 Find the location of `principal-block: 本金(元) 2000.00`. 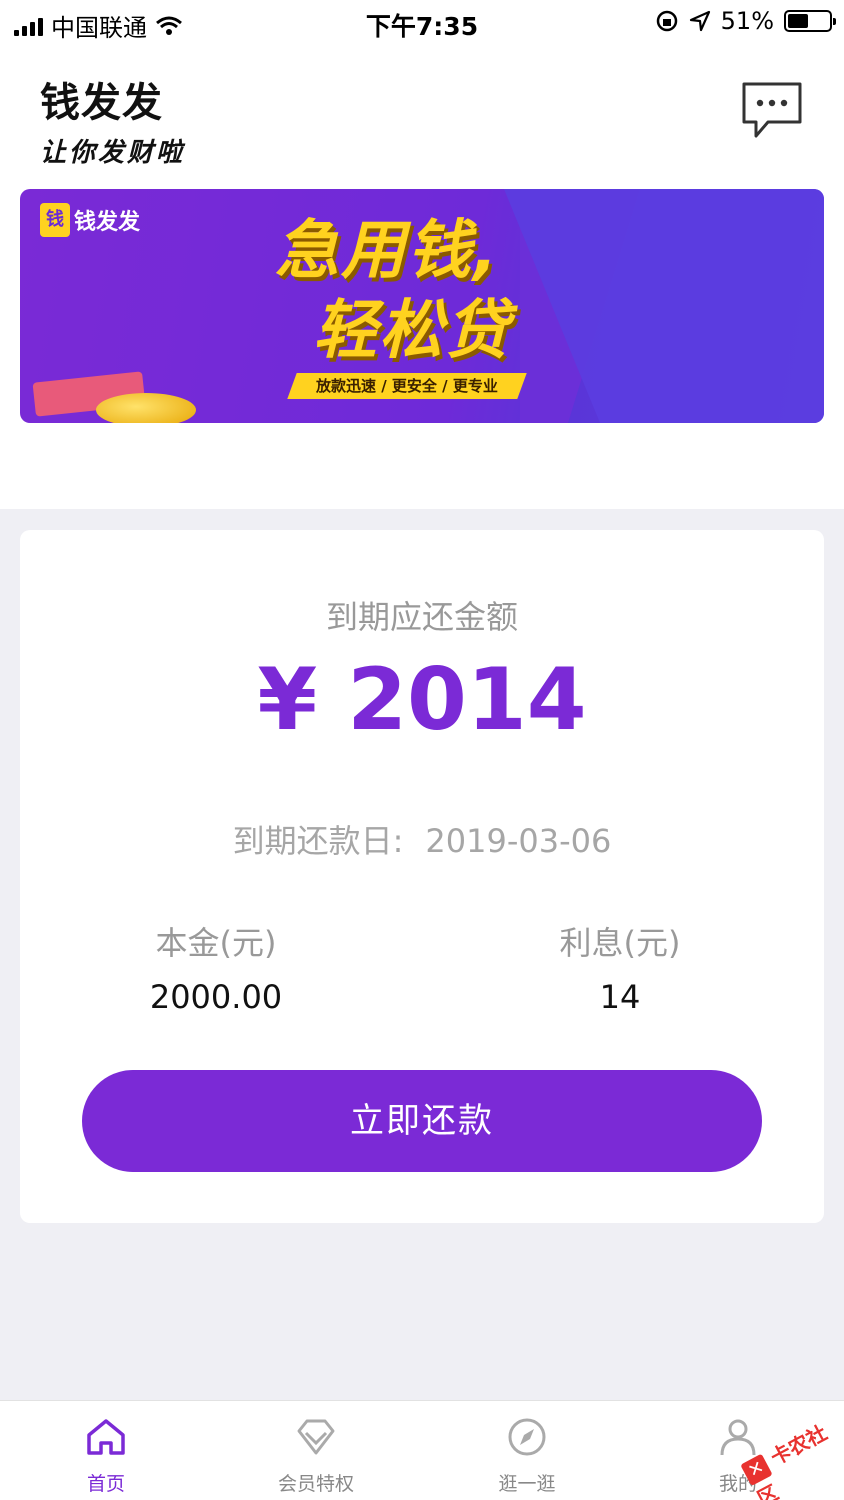

principal-block: 本金(元) 2000.00 is located at coordinates (216, 967).